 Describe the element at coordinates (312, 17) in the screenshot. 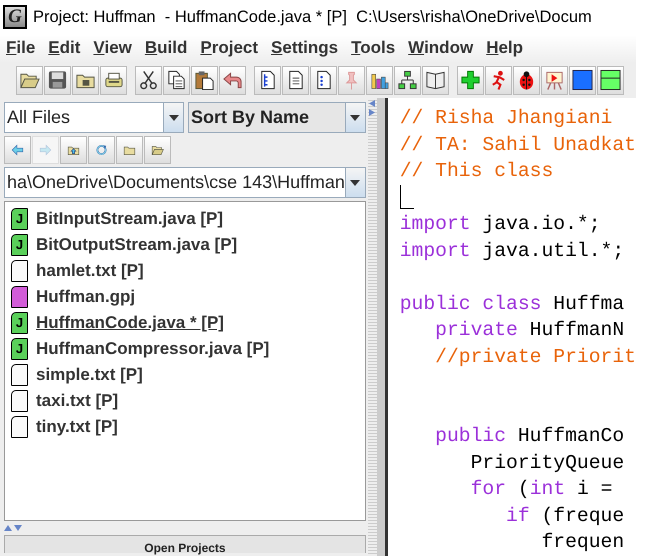

I see `window-title: Project: Huffman - HuffmanCode.java * [P] C:\Users\risha\OneDrive\Docum` at that location.